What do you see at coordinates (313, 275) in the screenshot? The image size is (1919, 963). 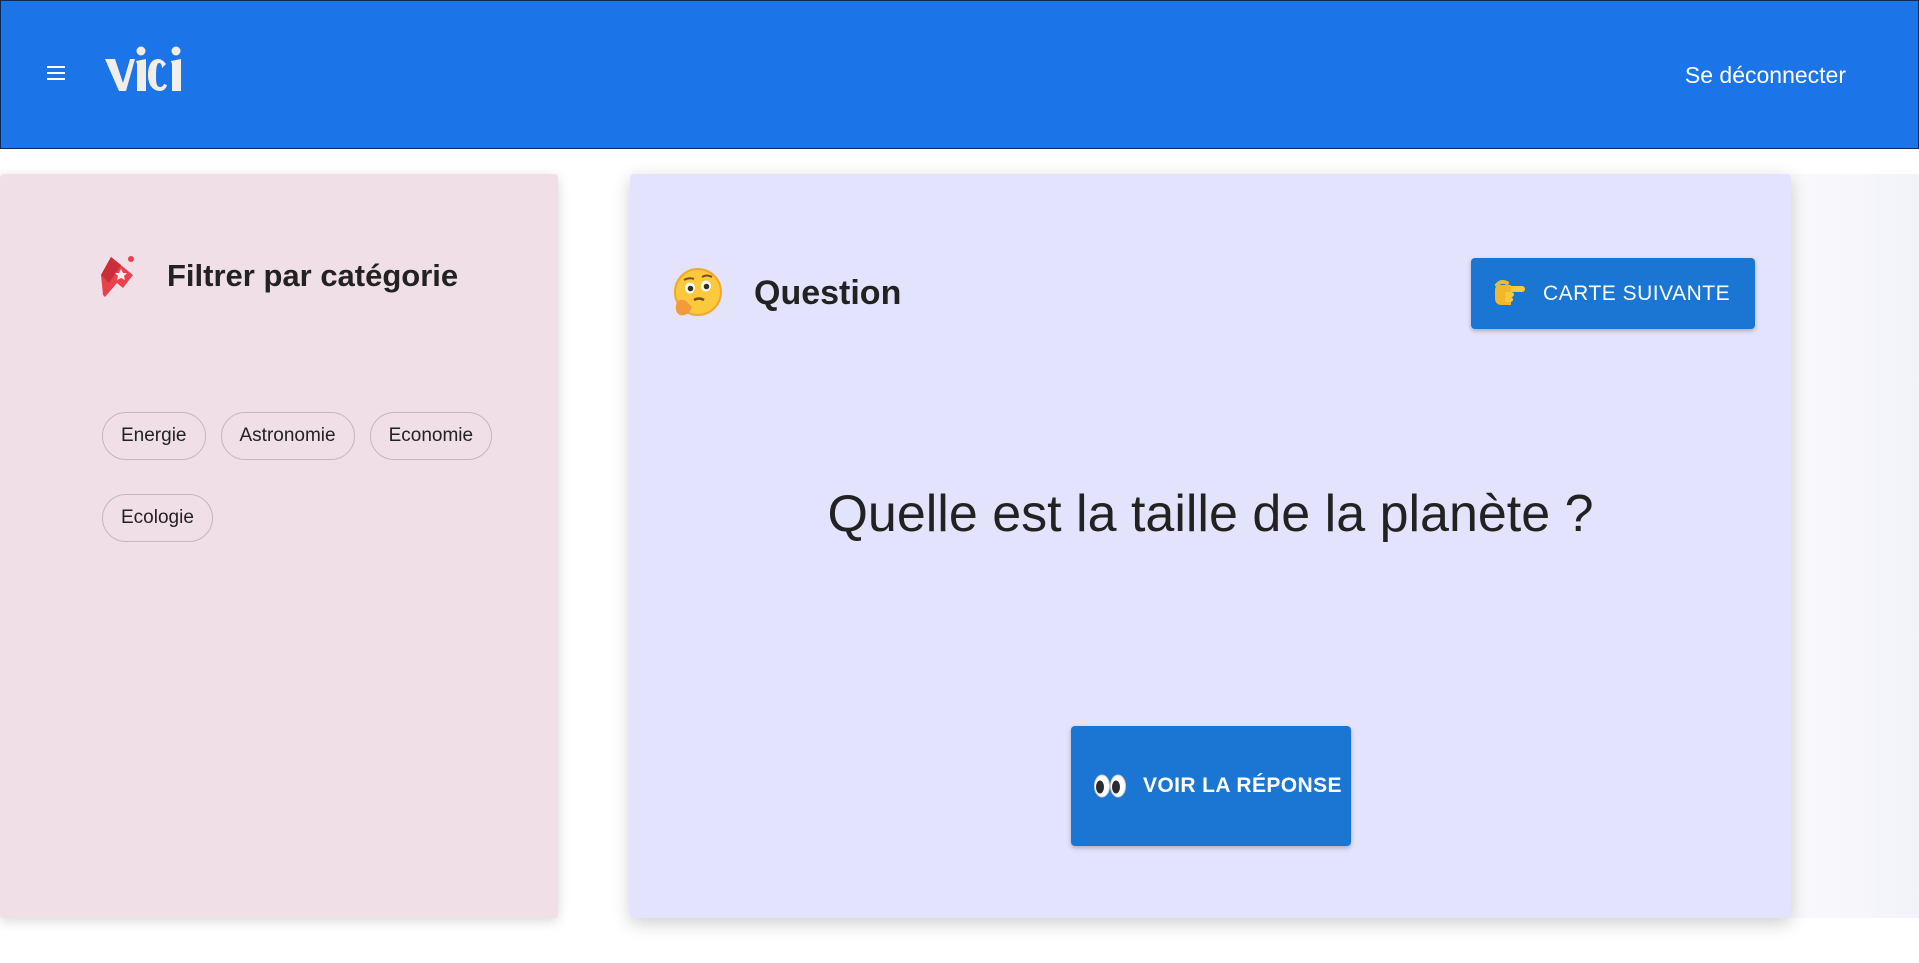 I see `filter-title: Filtrer par catégorie` at bounding box center [313, 275].